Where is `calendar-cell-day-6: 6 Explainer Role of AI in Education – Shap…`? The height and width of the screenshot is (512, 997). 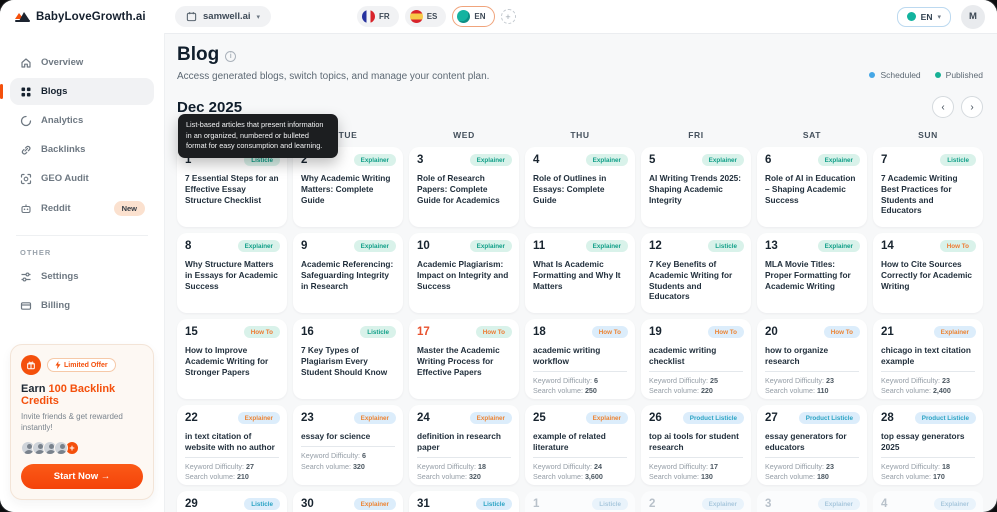 calendar-cell-day-6: 6 Explainer Role of AI in Education – Shap… is located at coordinates (812, 187).